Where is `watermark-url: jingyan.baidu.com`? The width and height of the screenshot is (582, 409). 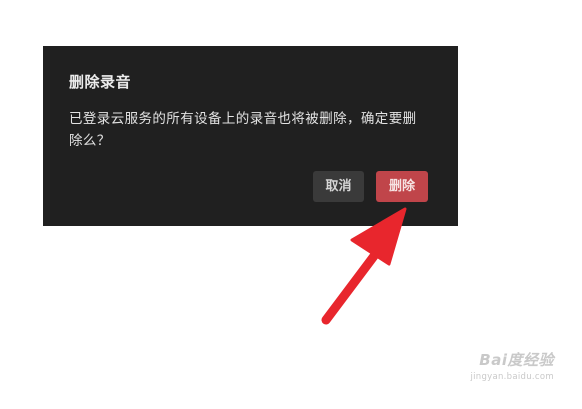 watermark-url: jingyan.baidu.com is located at coordinates (512, 377).